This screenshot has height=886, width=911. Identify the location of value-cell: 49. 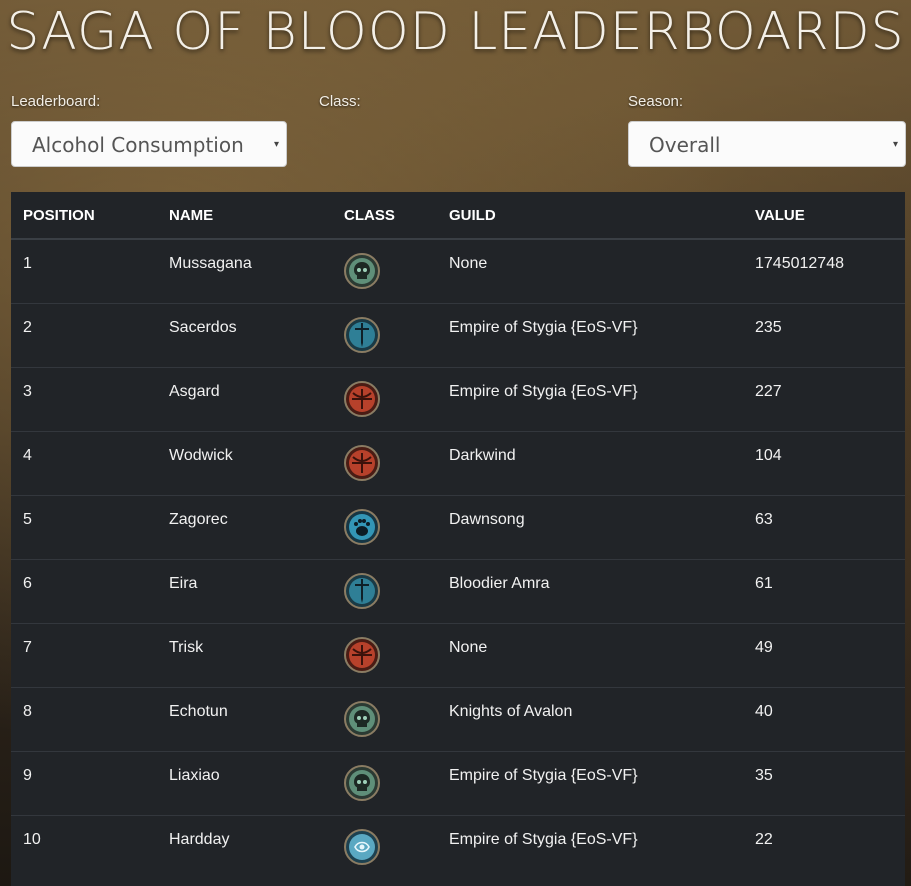
(824, 654).